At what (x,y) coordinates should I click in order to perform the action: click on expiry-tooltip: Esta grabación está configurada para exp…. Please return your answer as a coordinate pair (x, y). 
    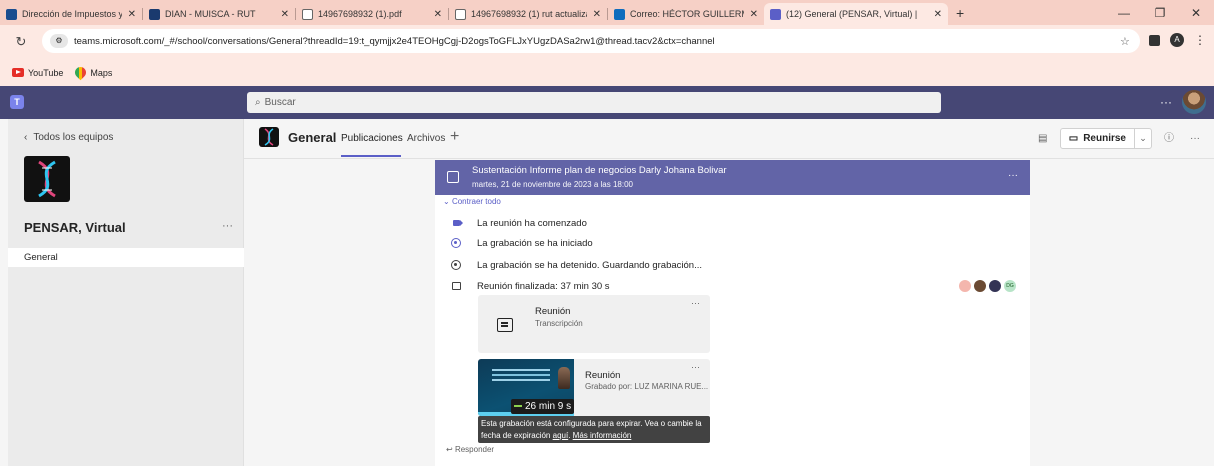
    Looking at the image, I should click on (594, 429).